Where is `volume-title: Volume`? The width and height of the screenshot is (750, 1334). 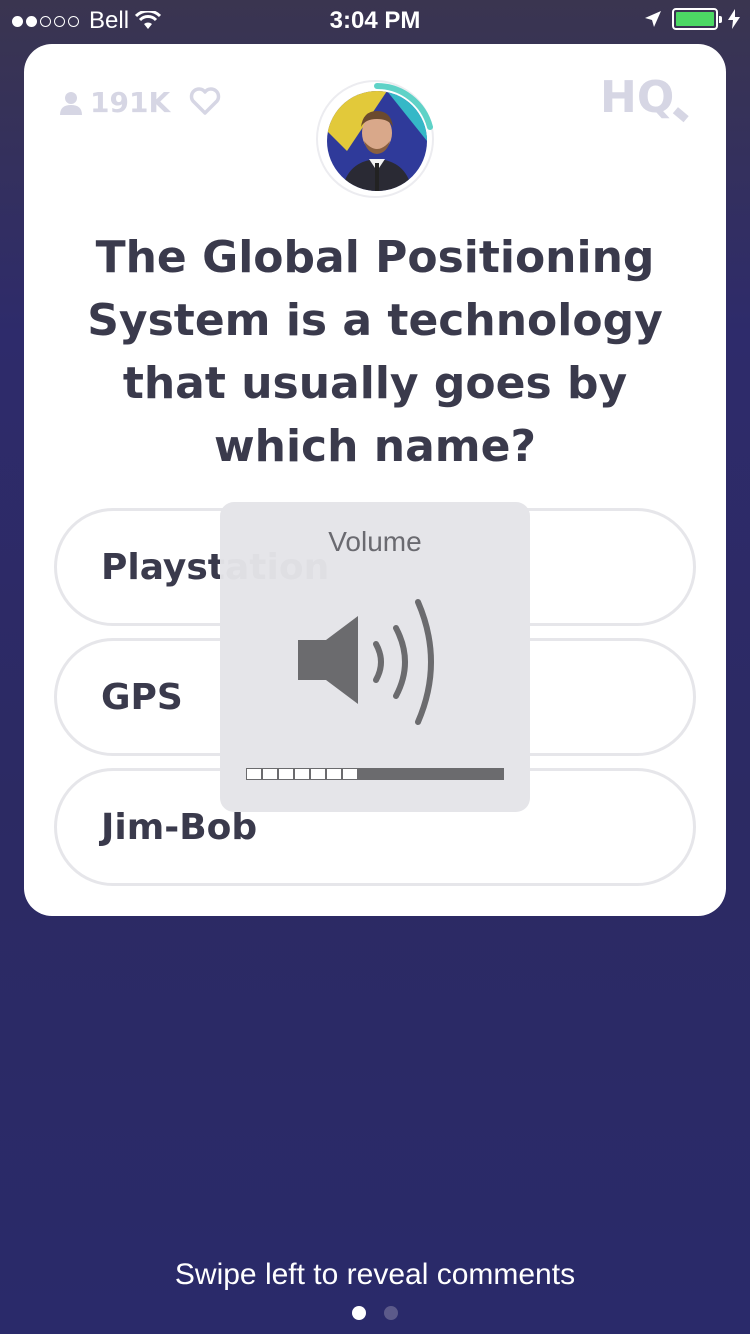 volume-title: Volume is located at coordinates (375, 541).